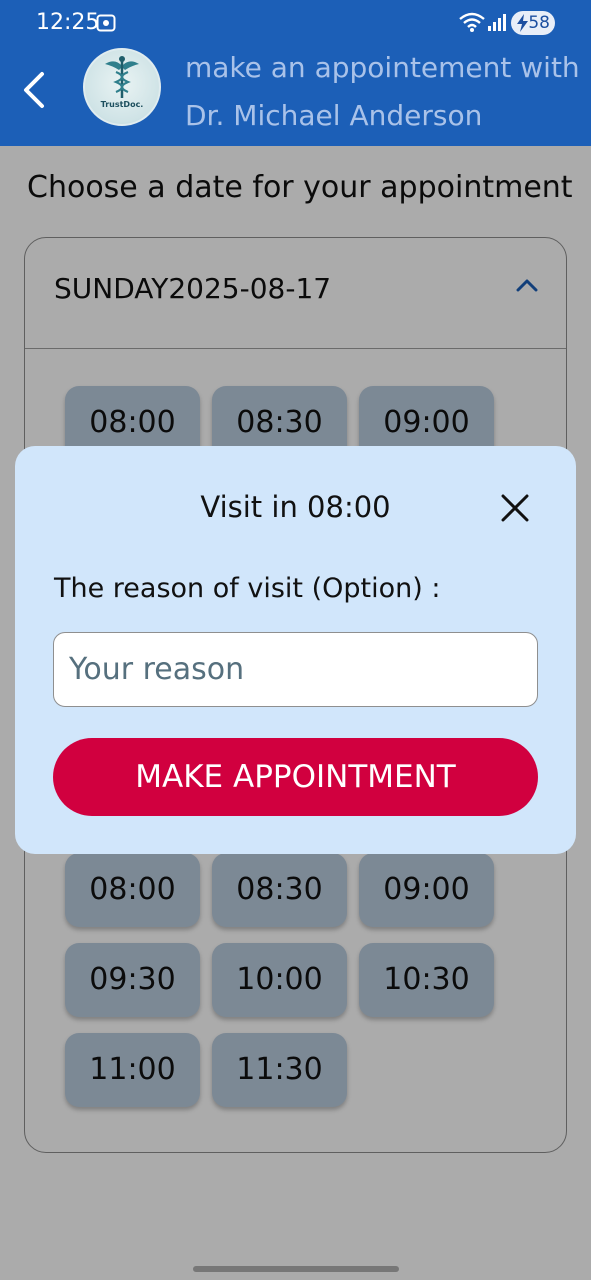 This screenshot has width=591, height=1280. I want to click on battery-icon: 58, so click(533, 23).